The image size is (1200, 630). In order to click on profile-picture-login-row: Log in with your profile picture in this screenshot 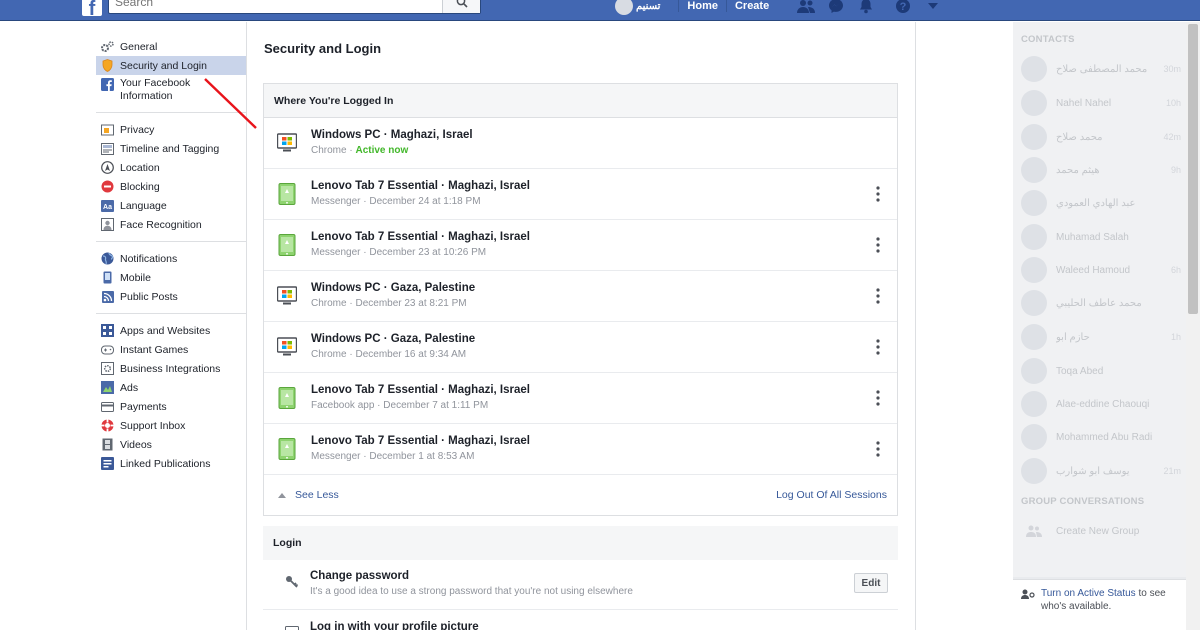, I will do `click(580, 620)`.